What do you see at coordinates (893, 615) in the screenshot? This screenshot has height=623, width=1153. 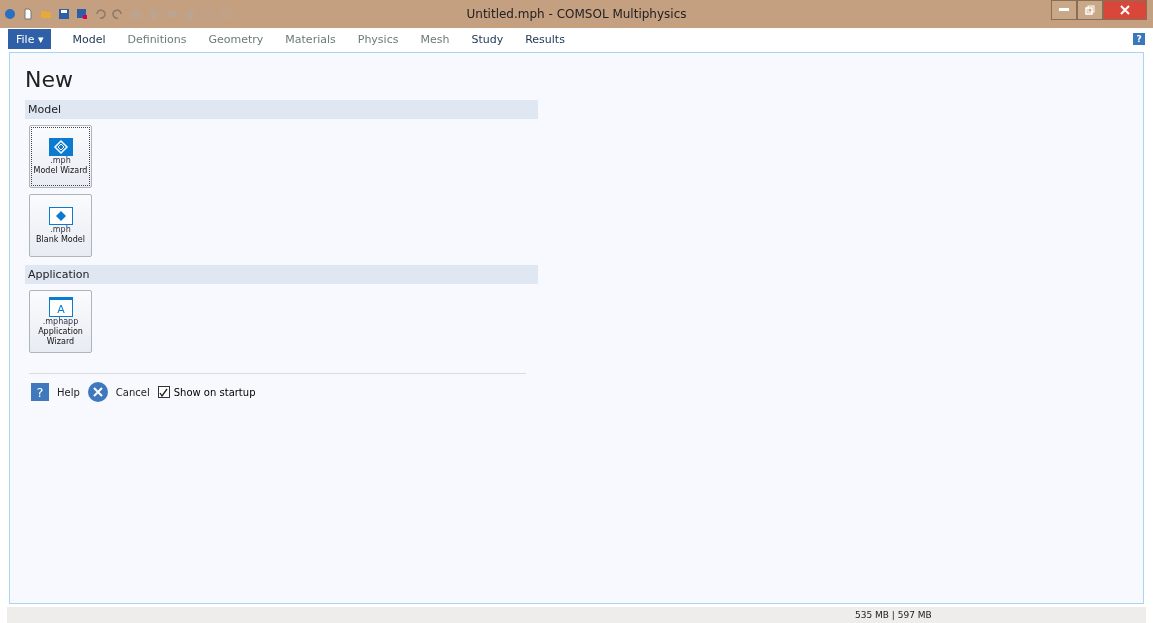 I see `memory-usage: 535 MB | 597 MB` at bounding box center [893, 615].